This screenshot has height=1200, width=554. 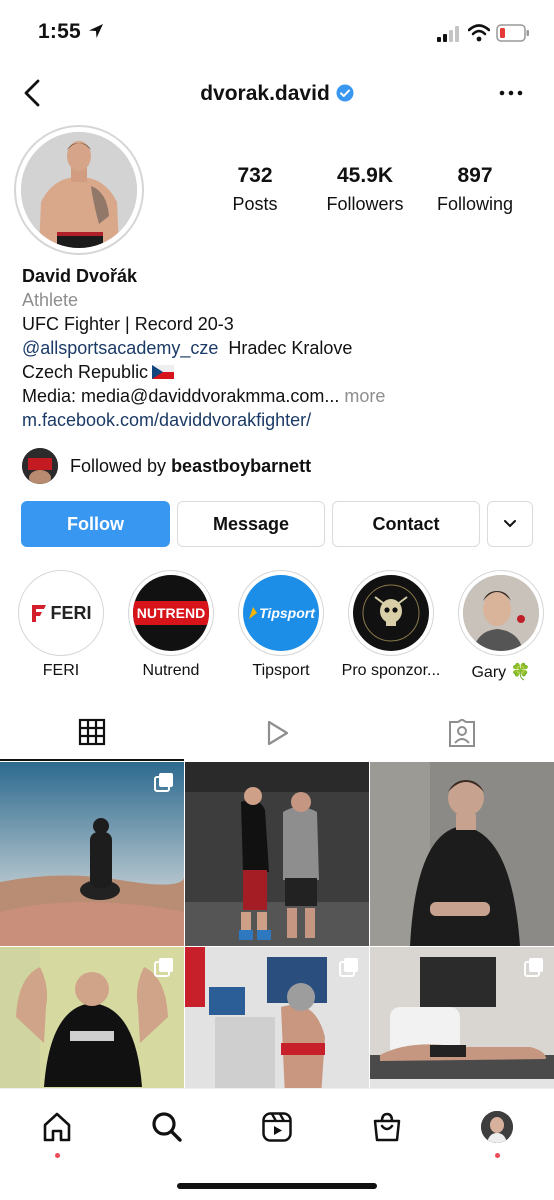 I want to click on home-icon, so click(x=57, y=1127).